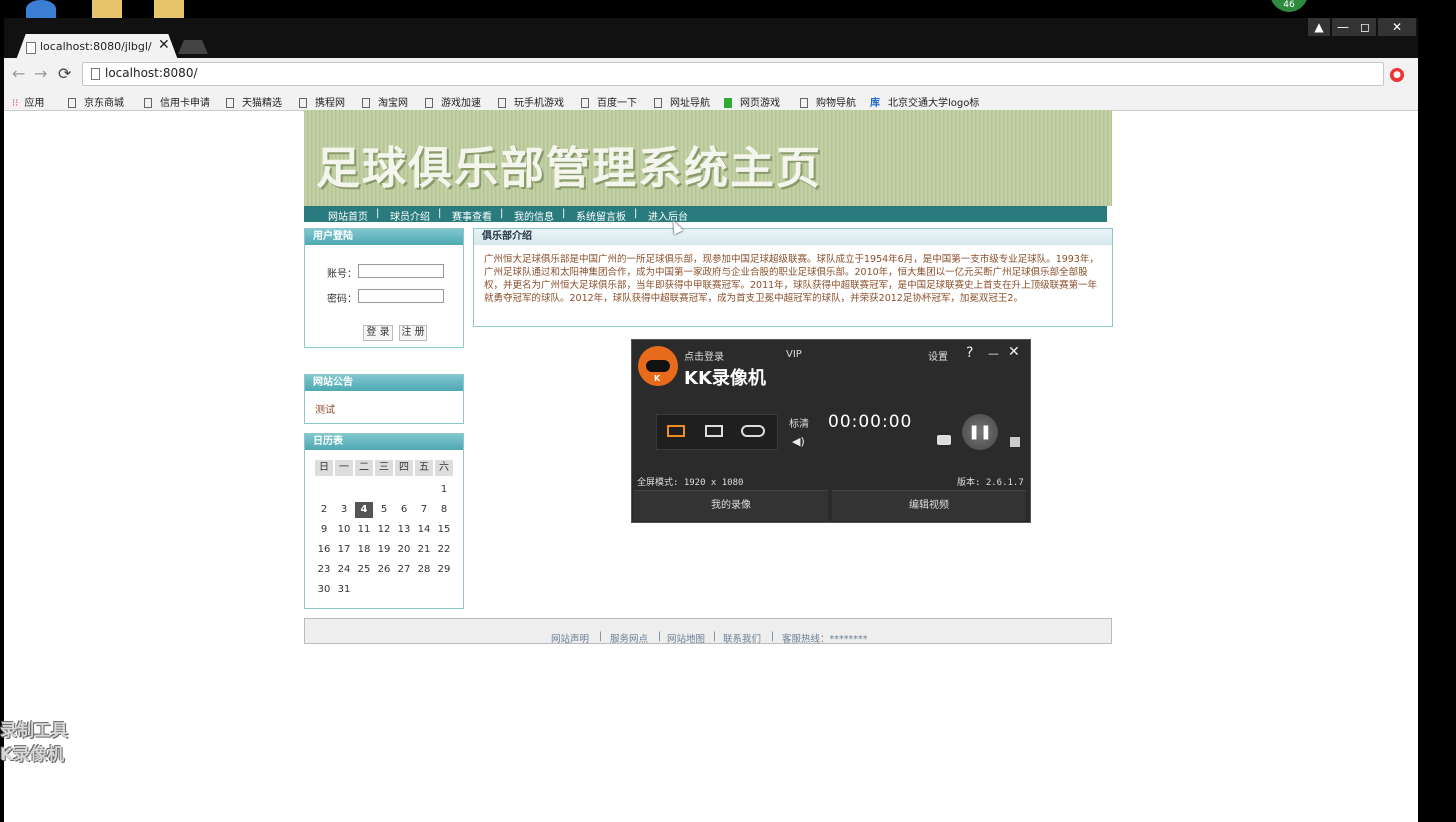  What do you see at coordinates (344, 530) in the screenshot?
I see `calendar-day: 10` at bounding box center [344, 530].